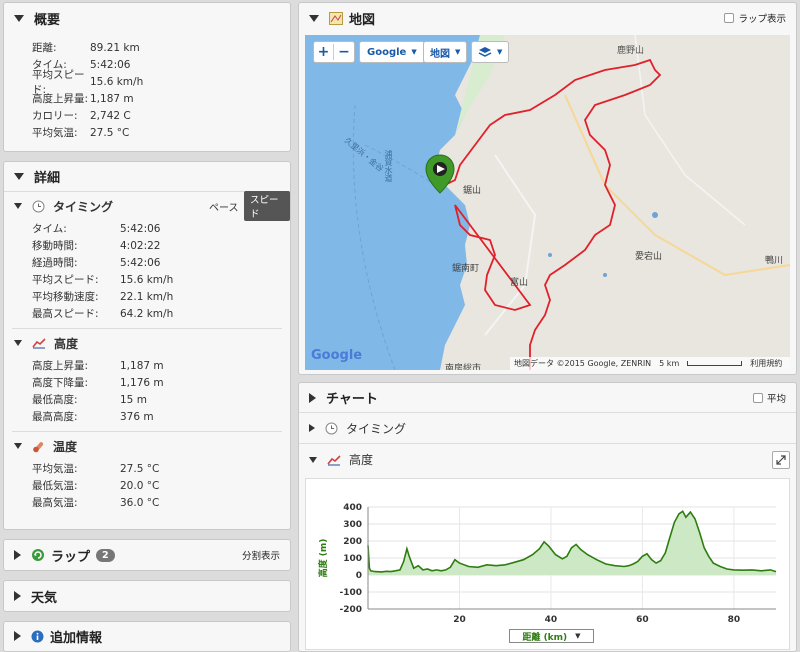  I want to click on stat-label: 距離:, so click(44, 48).